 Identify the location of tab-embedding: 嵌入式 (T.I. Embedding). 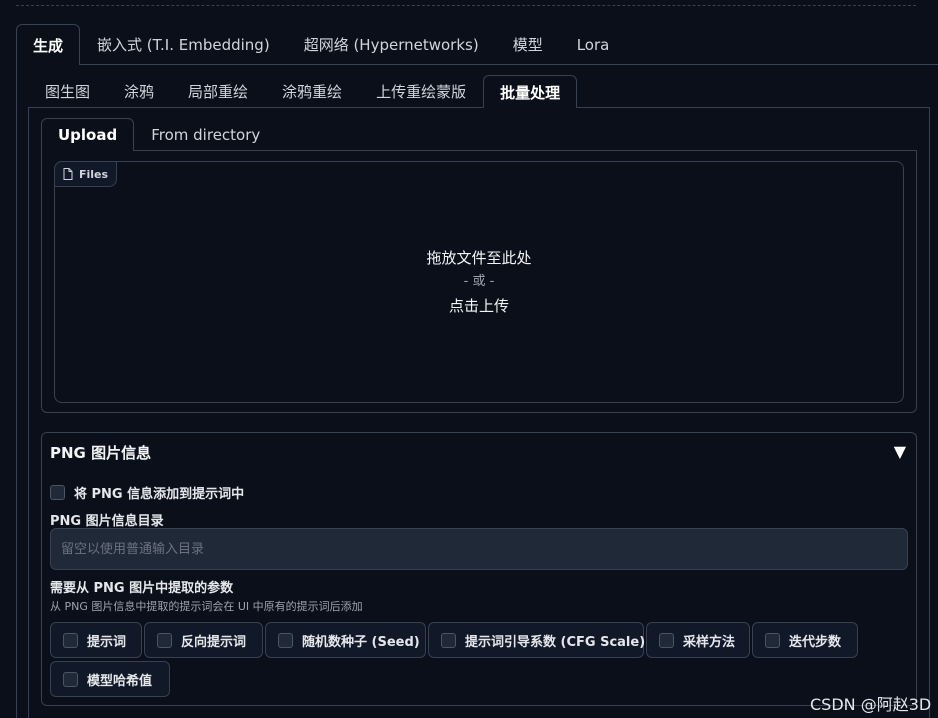
(183, 44).